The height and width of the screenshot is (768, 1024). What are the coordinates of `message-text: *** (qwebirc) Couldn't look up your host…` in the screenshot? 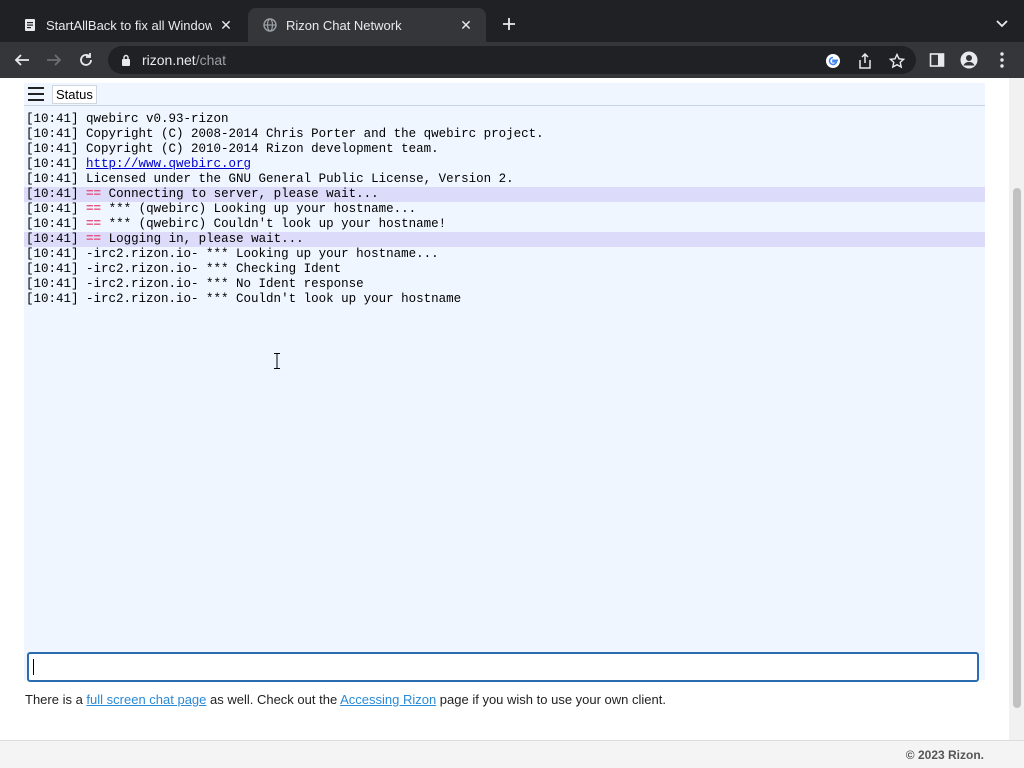 It's located at (277, 224).